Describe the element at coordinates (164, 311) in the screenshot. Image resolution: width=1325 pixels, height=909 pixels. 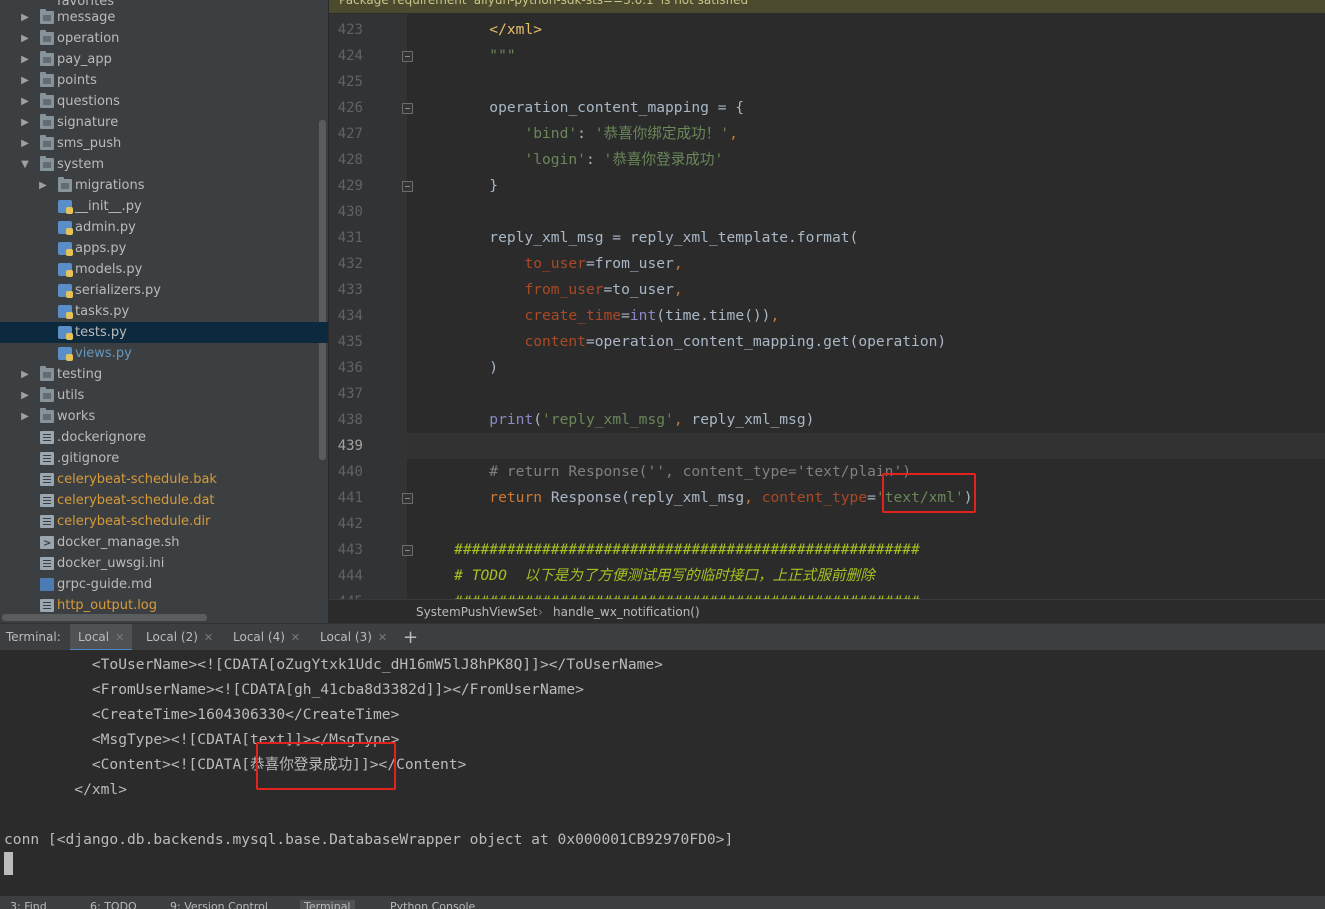
I see `tree-item-tasks-py: tasks.py` at that location.